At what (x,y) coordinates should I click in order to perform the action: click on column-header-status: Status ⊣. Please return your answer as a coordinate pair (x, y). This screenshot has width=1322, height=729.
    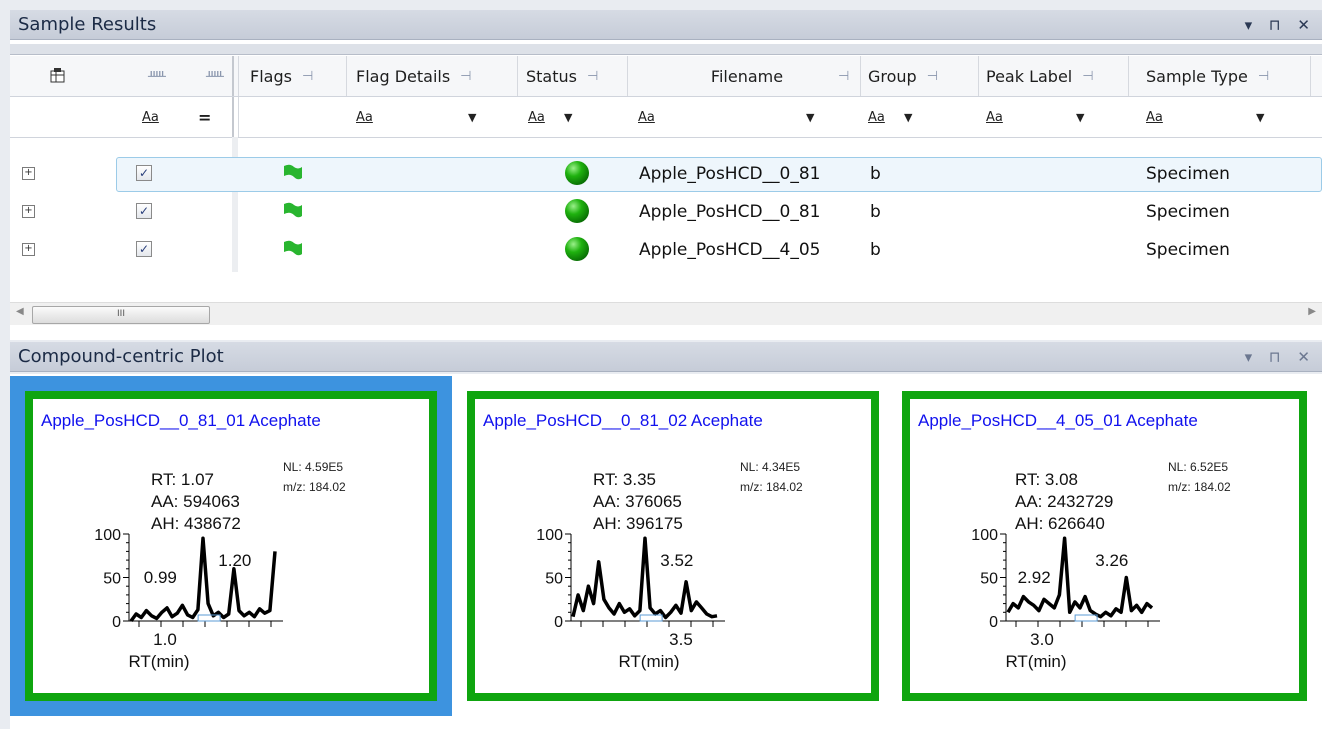
    Looking at the image, I should click on (576, 76).